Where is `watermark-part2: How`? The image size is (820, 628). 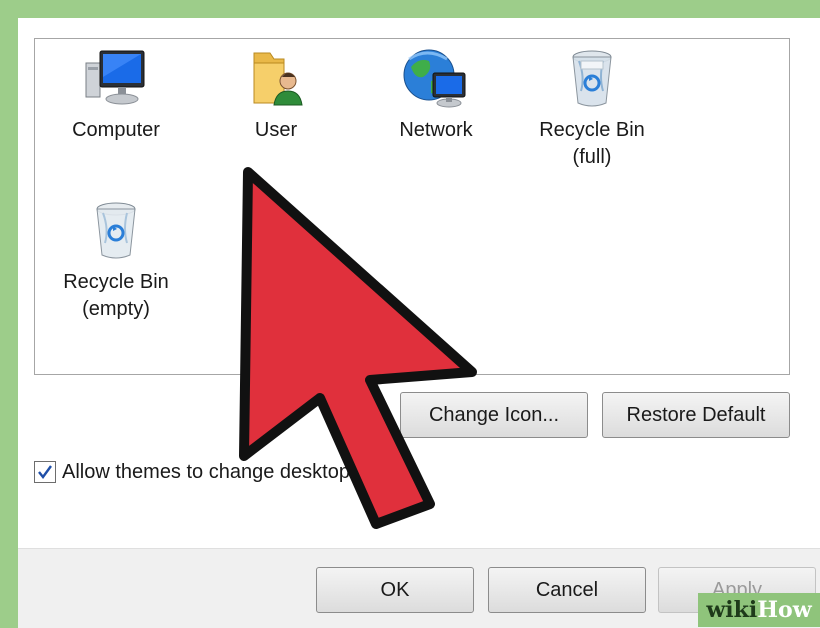
watermark-part2: How is located at coordinates (784, 610).